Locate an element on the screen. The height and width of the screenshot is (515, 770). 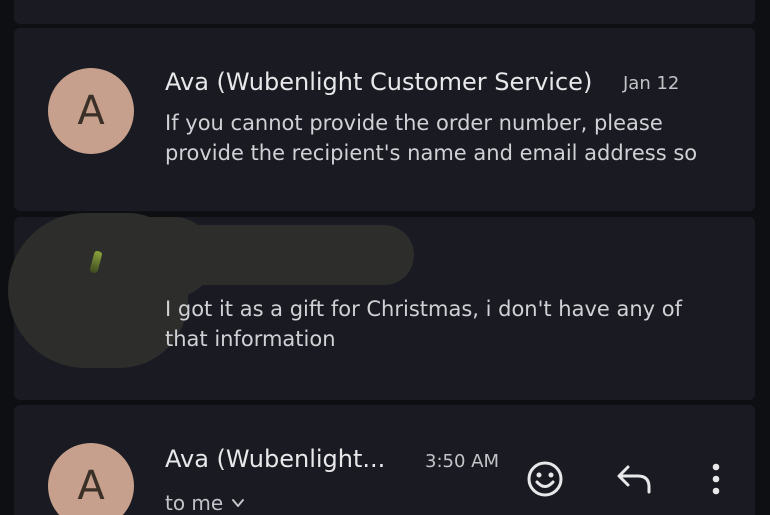
add-reaction-icon is located at coordinates (545, 479).